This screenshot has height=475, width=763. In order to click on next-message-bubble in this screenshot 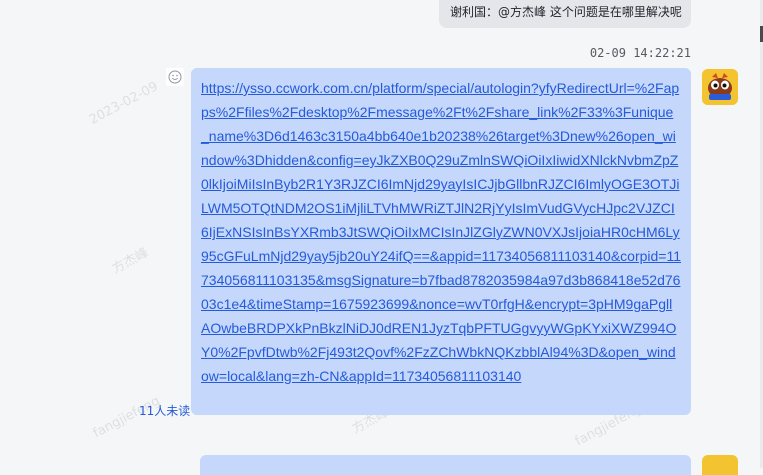, I will do `click(445, 465)`.